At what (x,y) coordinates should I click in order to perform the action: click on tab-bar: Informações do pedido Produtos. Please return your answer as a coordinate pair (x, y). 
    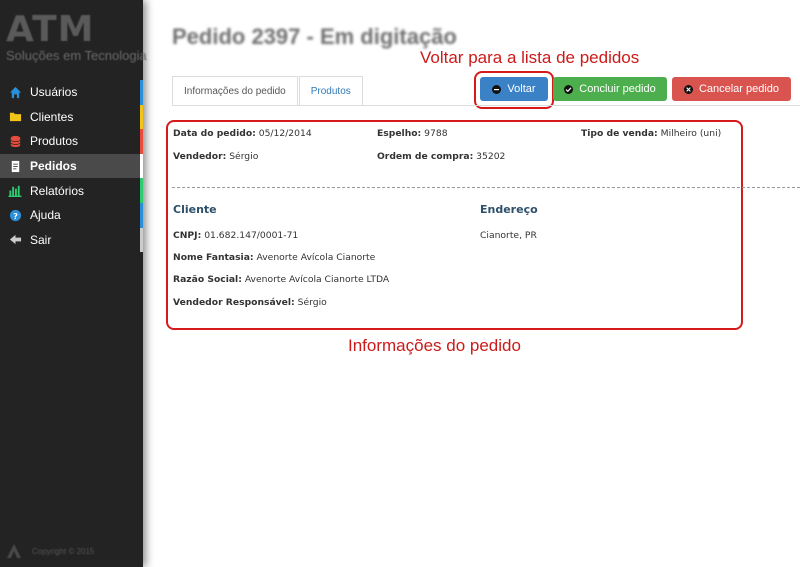
    Looking at the image, I should click on (267, 91).